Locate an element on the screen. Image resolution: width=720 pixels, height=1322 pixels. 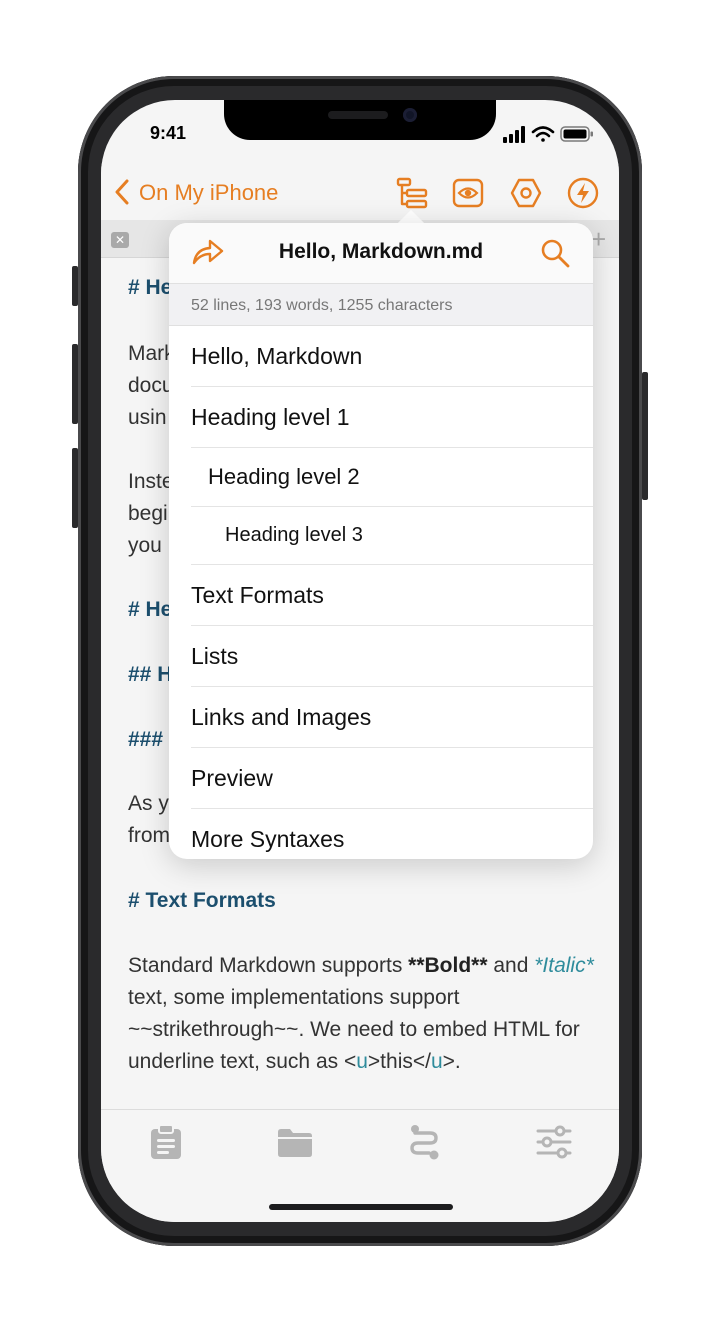
outline-item: Heading level 2 is located at coordinates (381, 477).